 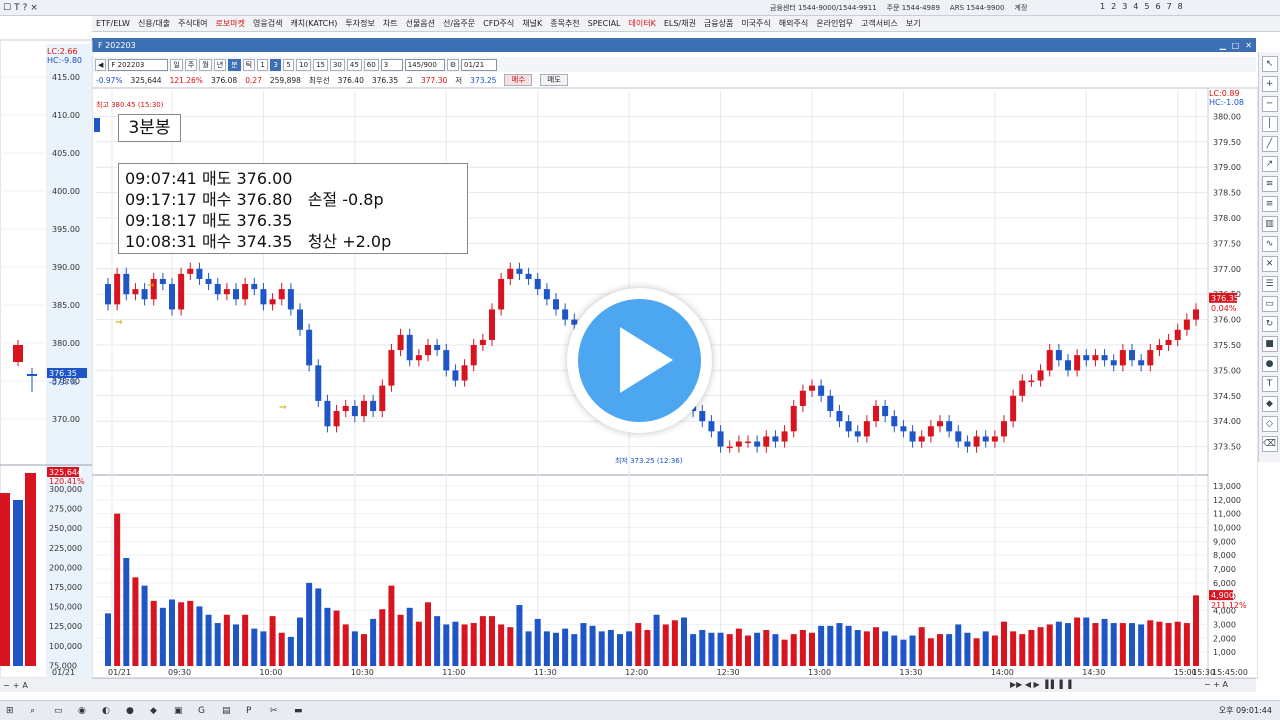 I want to click on app-icon-8: ▬, so click(x=299, y=711).